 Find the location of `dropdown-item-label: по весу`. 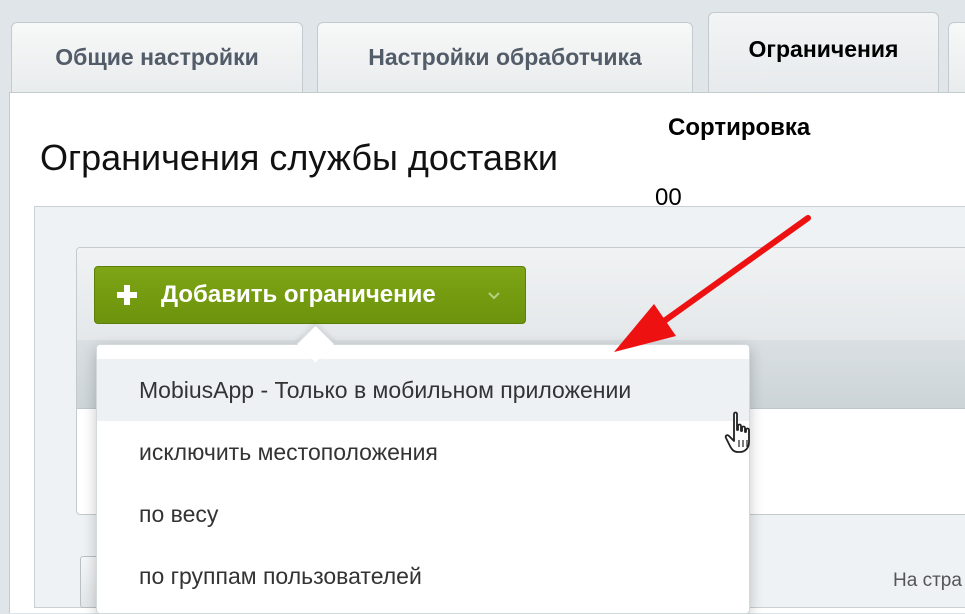

dropdown-item-label: по весу is located at coordinates (179, 513).